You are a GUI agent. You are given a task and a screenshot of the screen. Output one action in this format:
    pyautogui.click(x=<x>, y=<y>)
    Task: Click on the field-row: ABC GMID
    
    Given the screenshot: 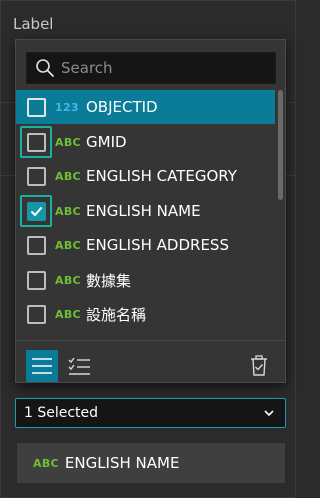 What is the action you would take?
    pyautogui.click(x=145, y=142)
    